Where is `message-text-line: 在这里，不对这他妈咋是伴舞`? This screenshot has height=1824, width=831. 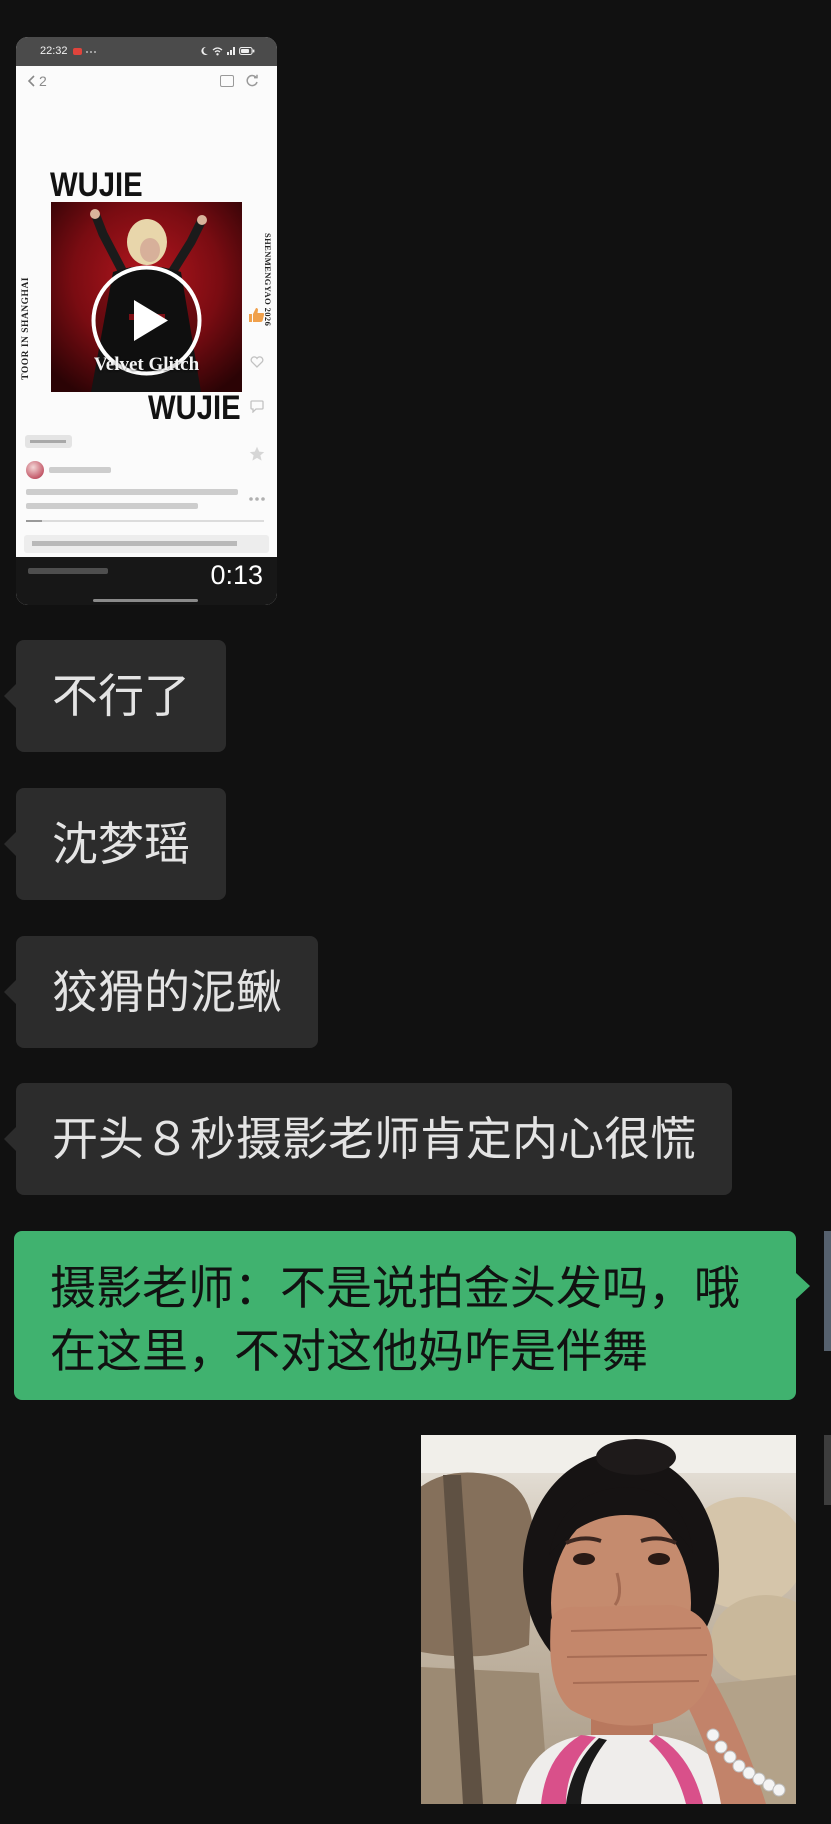 message-text-line: 在这里，不对这他妈咋是伴舞 is located at coordinates (349, 1351).